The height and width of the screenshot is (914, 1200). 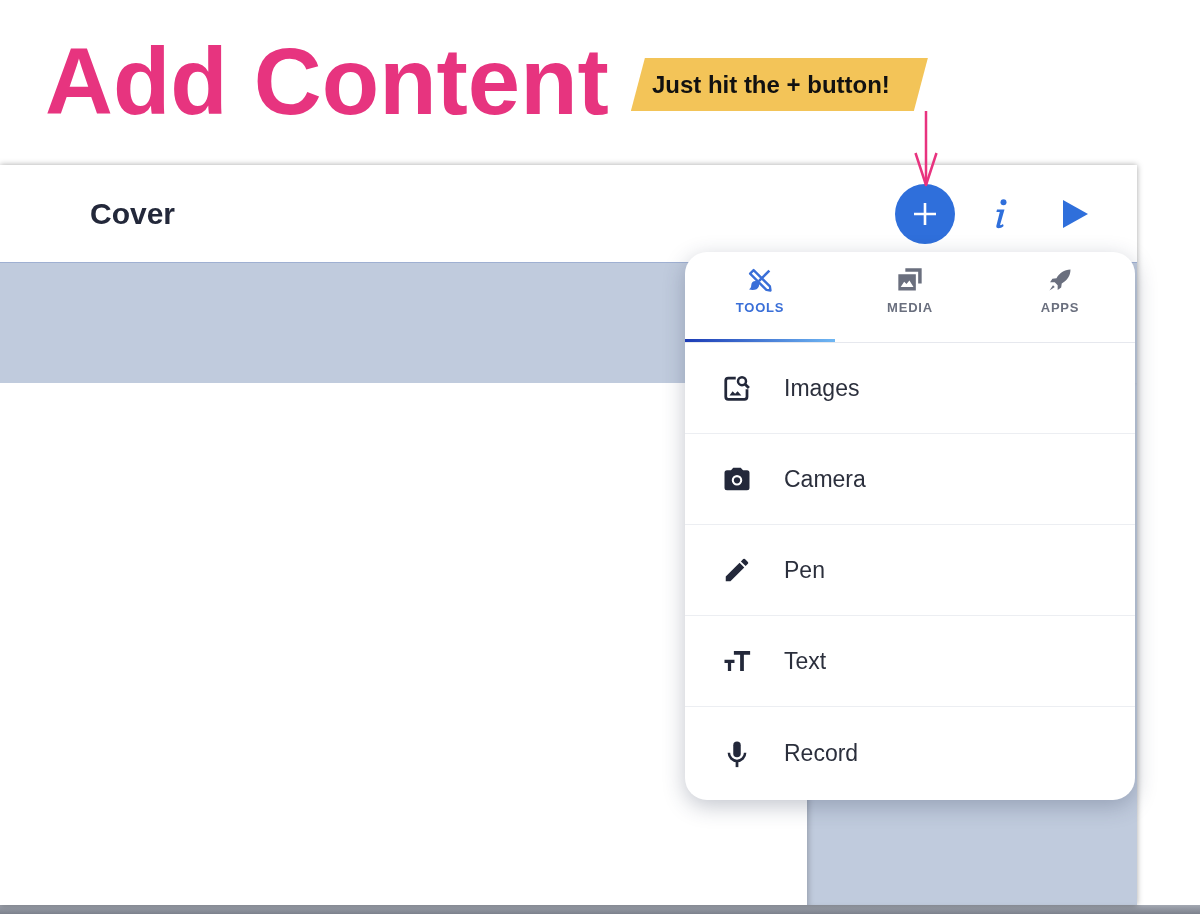 I want to click on menu-item: Pen, so click(x=910, y=570).